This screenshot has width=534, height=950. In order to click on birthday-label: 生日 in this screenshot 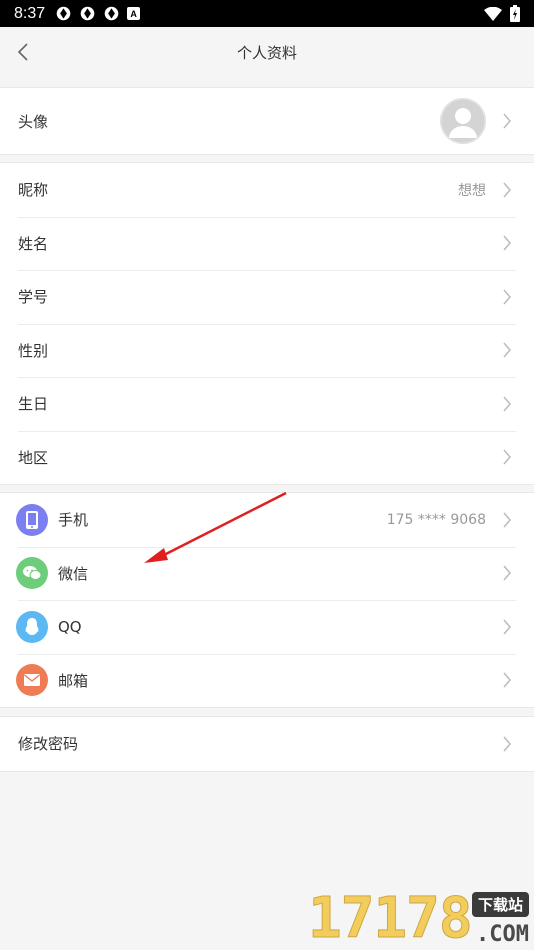, I will do `click(33, 404)`.